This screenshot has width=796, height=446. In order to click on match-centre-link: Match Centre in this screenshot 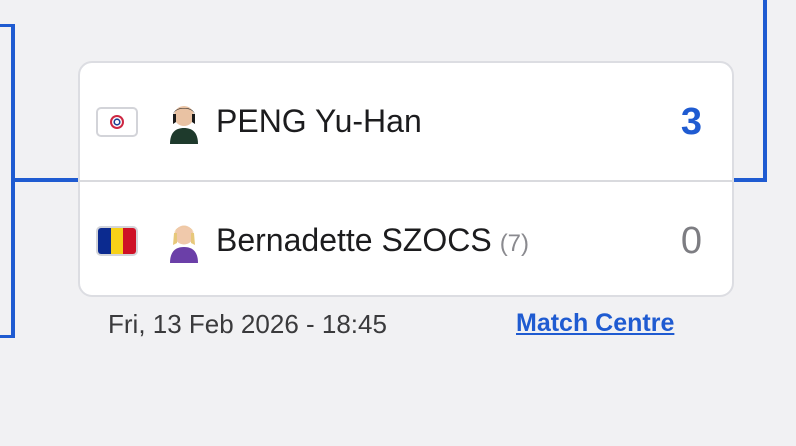, I will do `click(595, 323)`.